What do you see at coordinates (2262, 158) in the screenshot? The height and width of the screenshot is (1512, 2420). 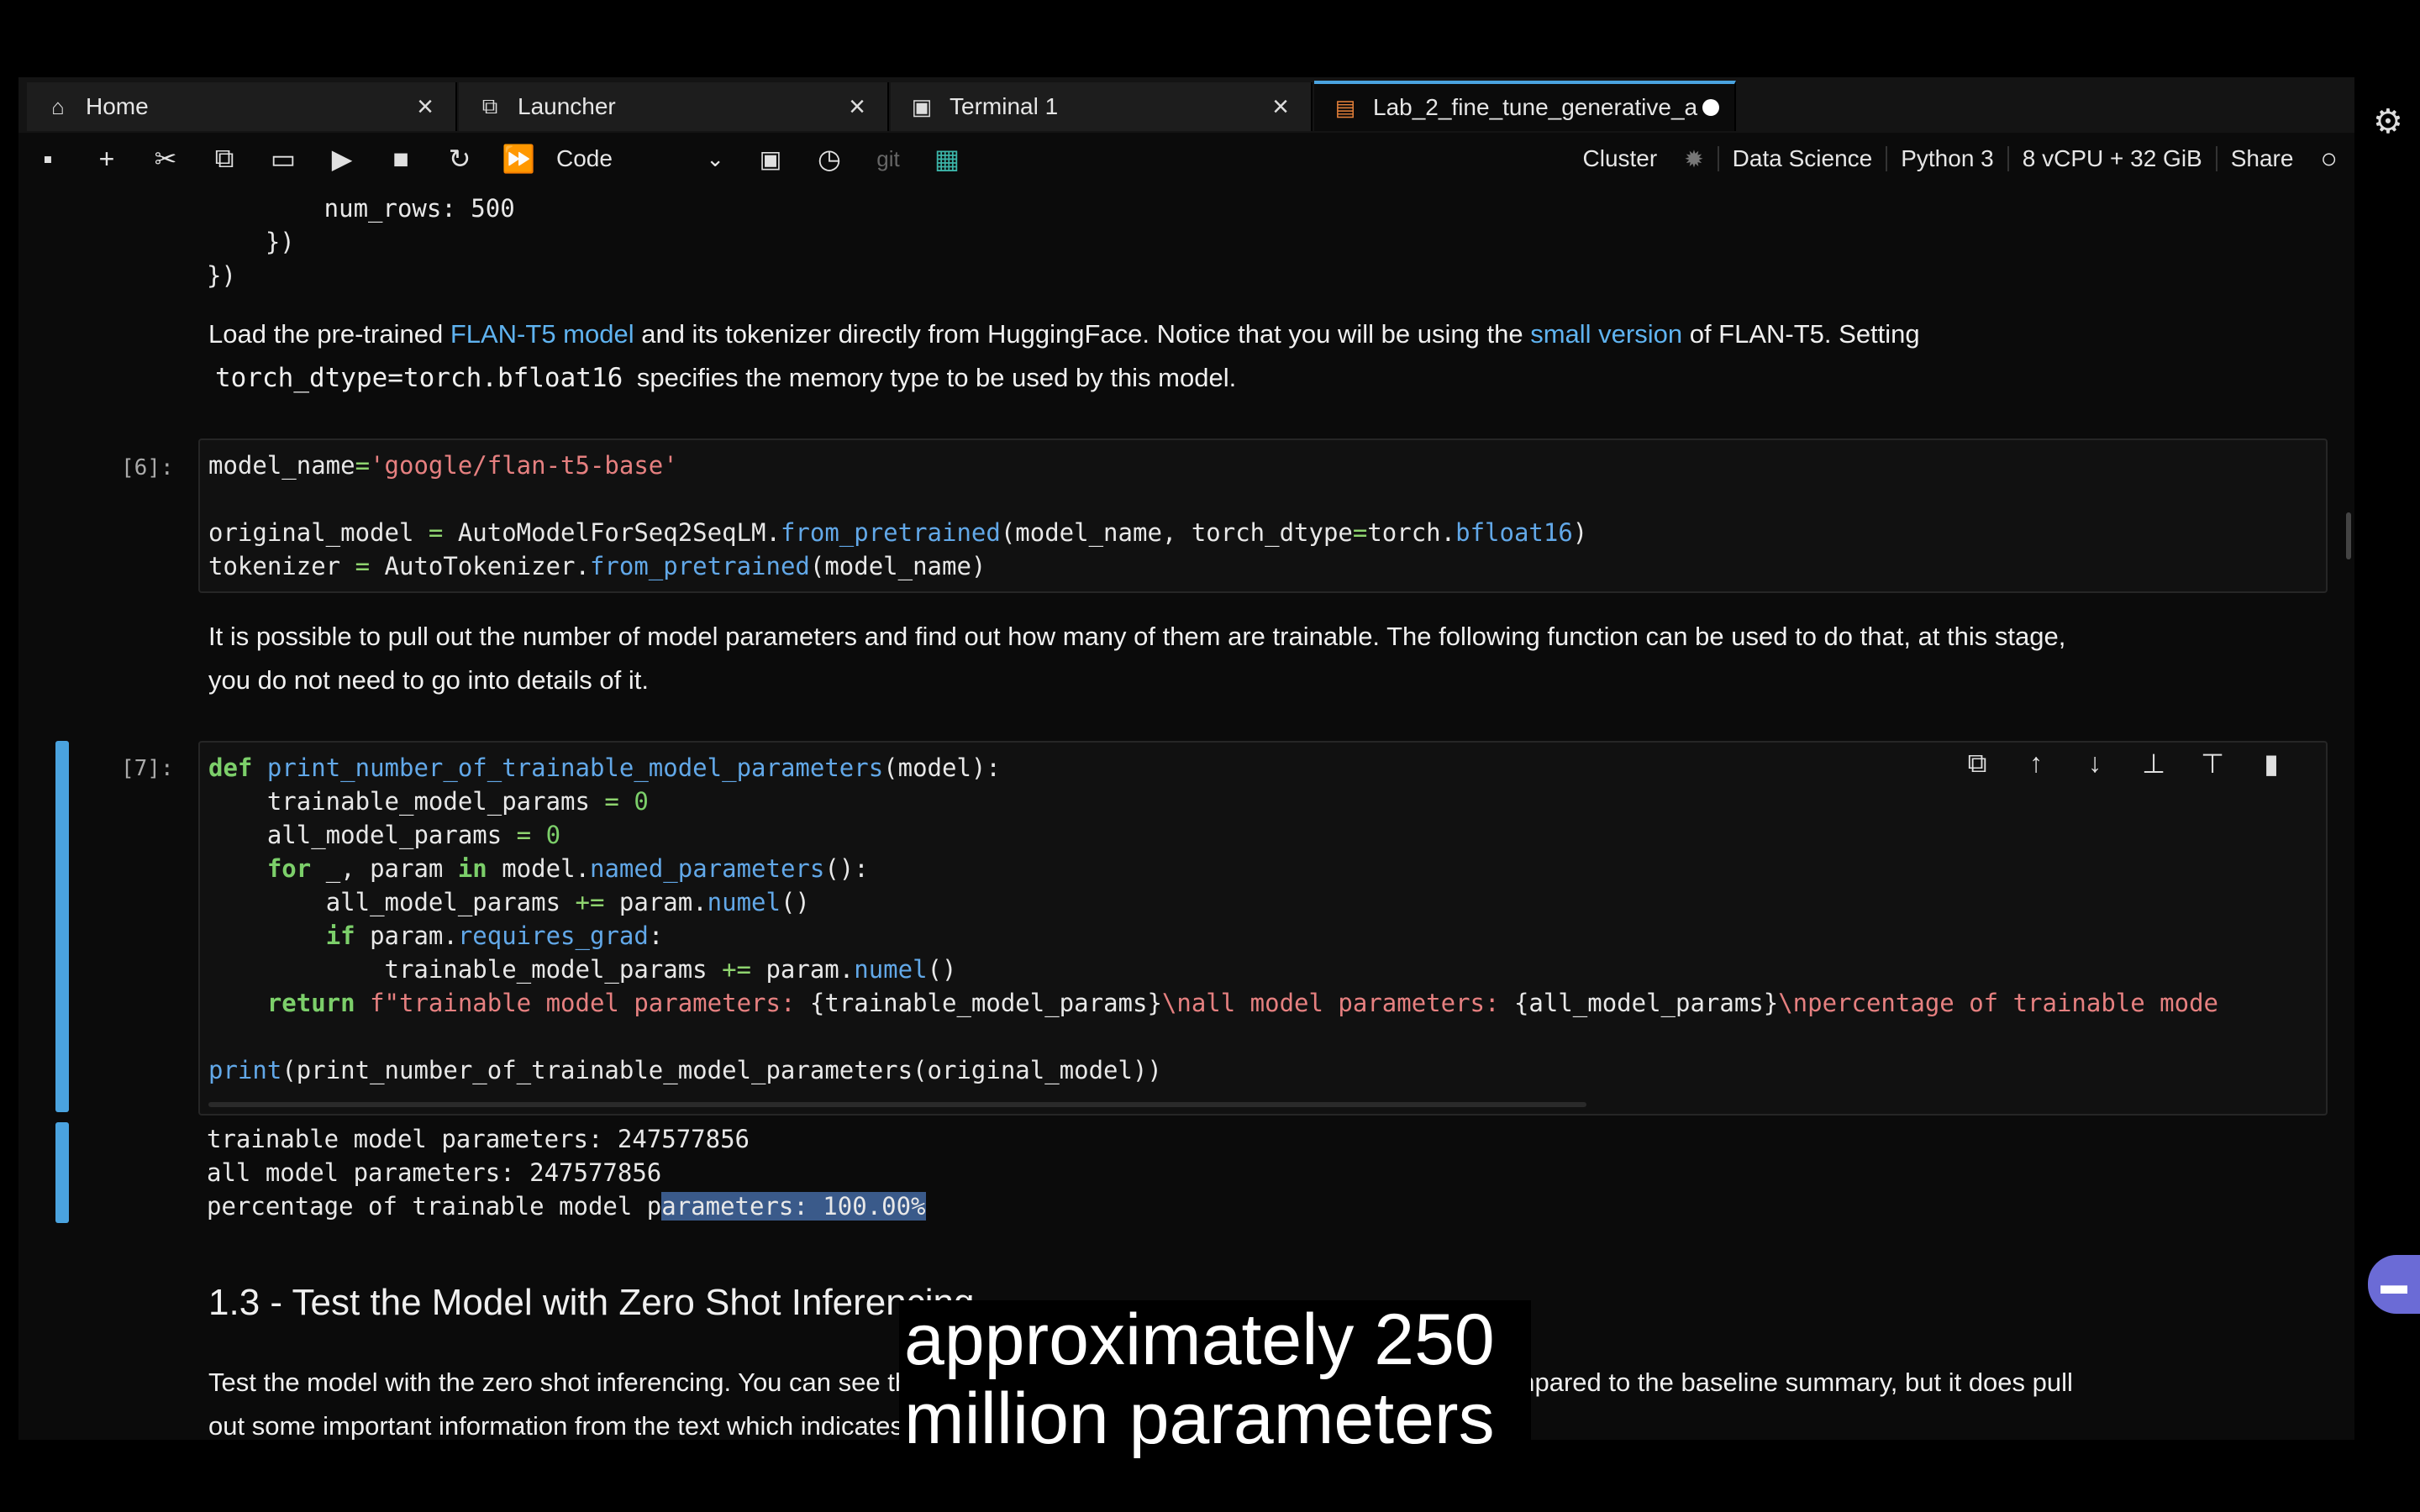 I see `share-button: Share` at bounding box center [2262, 158].